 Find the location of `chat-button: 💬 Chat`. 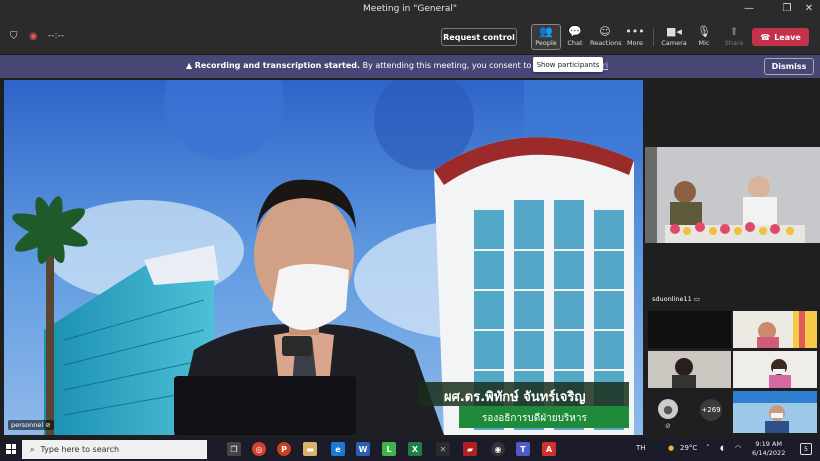

chat-button: 💬 Chat is located at coordinates (575, 36).